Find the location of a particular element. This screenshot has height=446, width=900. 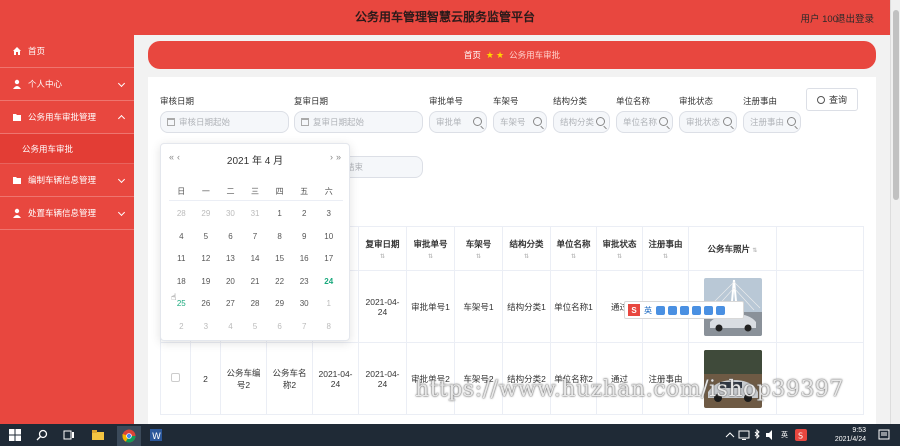

calendar-day: 21 is located at coordinates (255, 281).